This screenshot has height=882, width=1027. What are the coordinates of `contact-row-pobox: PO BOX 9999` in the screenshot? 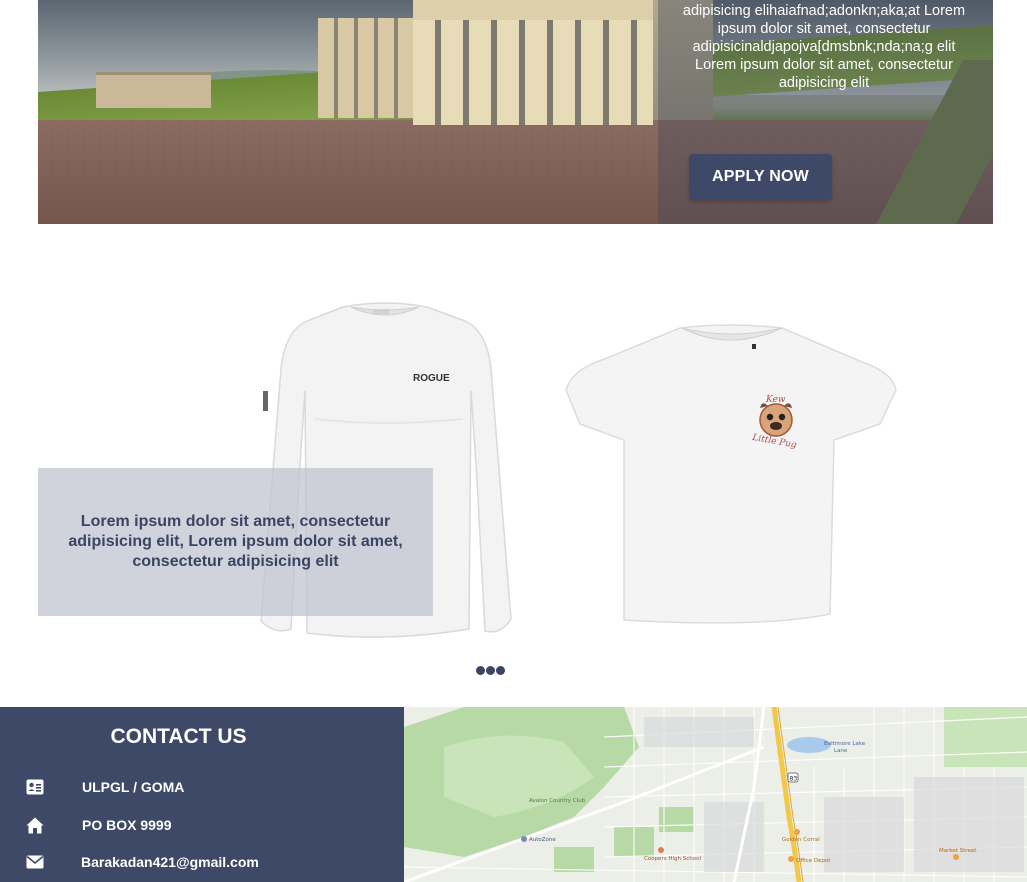 It's located at (99, 825).